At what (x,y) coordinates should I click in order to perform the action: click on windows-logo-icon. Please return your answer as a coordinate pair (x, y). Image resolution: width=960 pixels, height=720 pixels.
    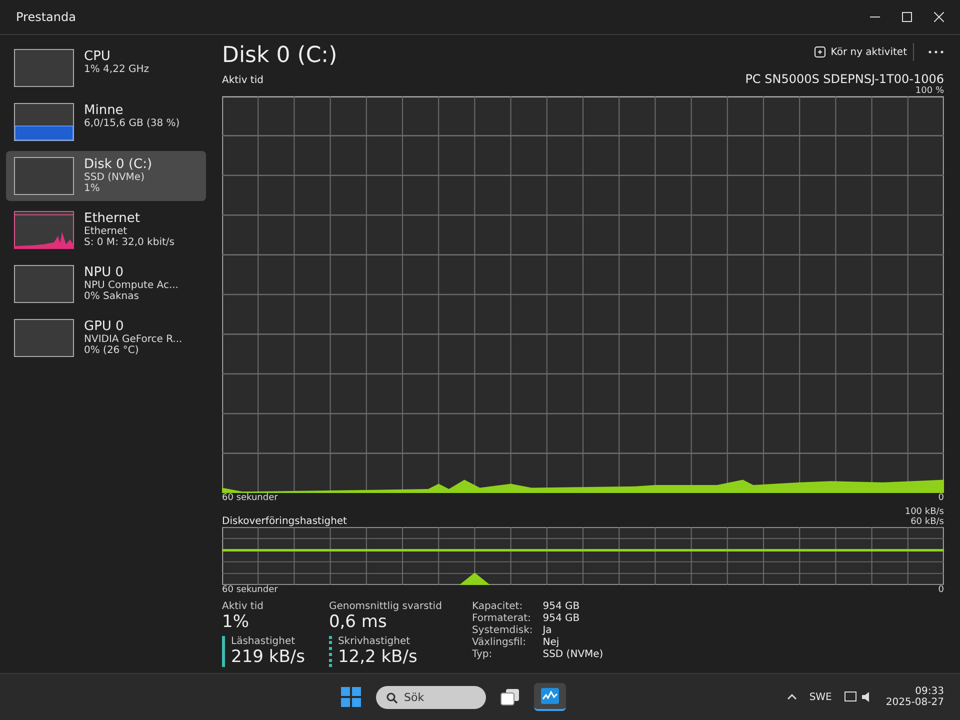
    Looking at the image, I should click on (351, 697).